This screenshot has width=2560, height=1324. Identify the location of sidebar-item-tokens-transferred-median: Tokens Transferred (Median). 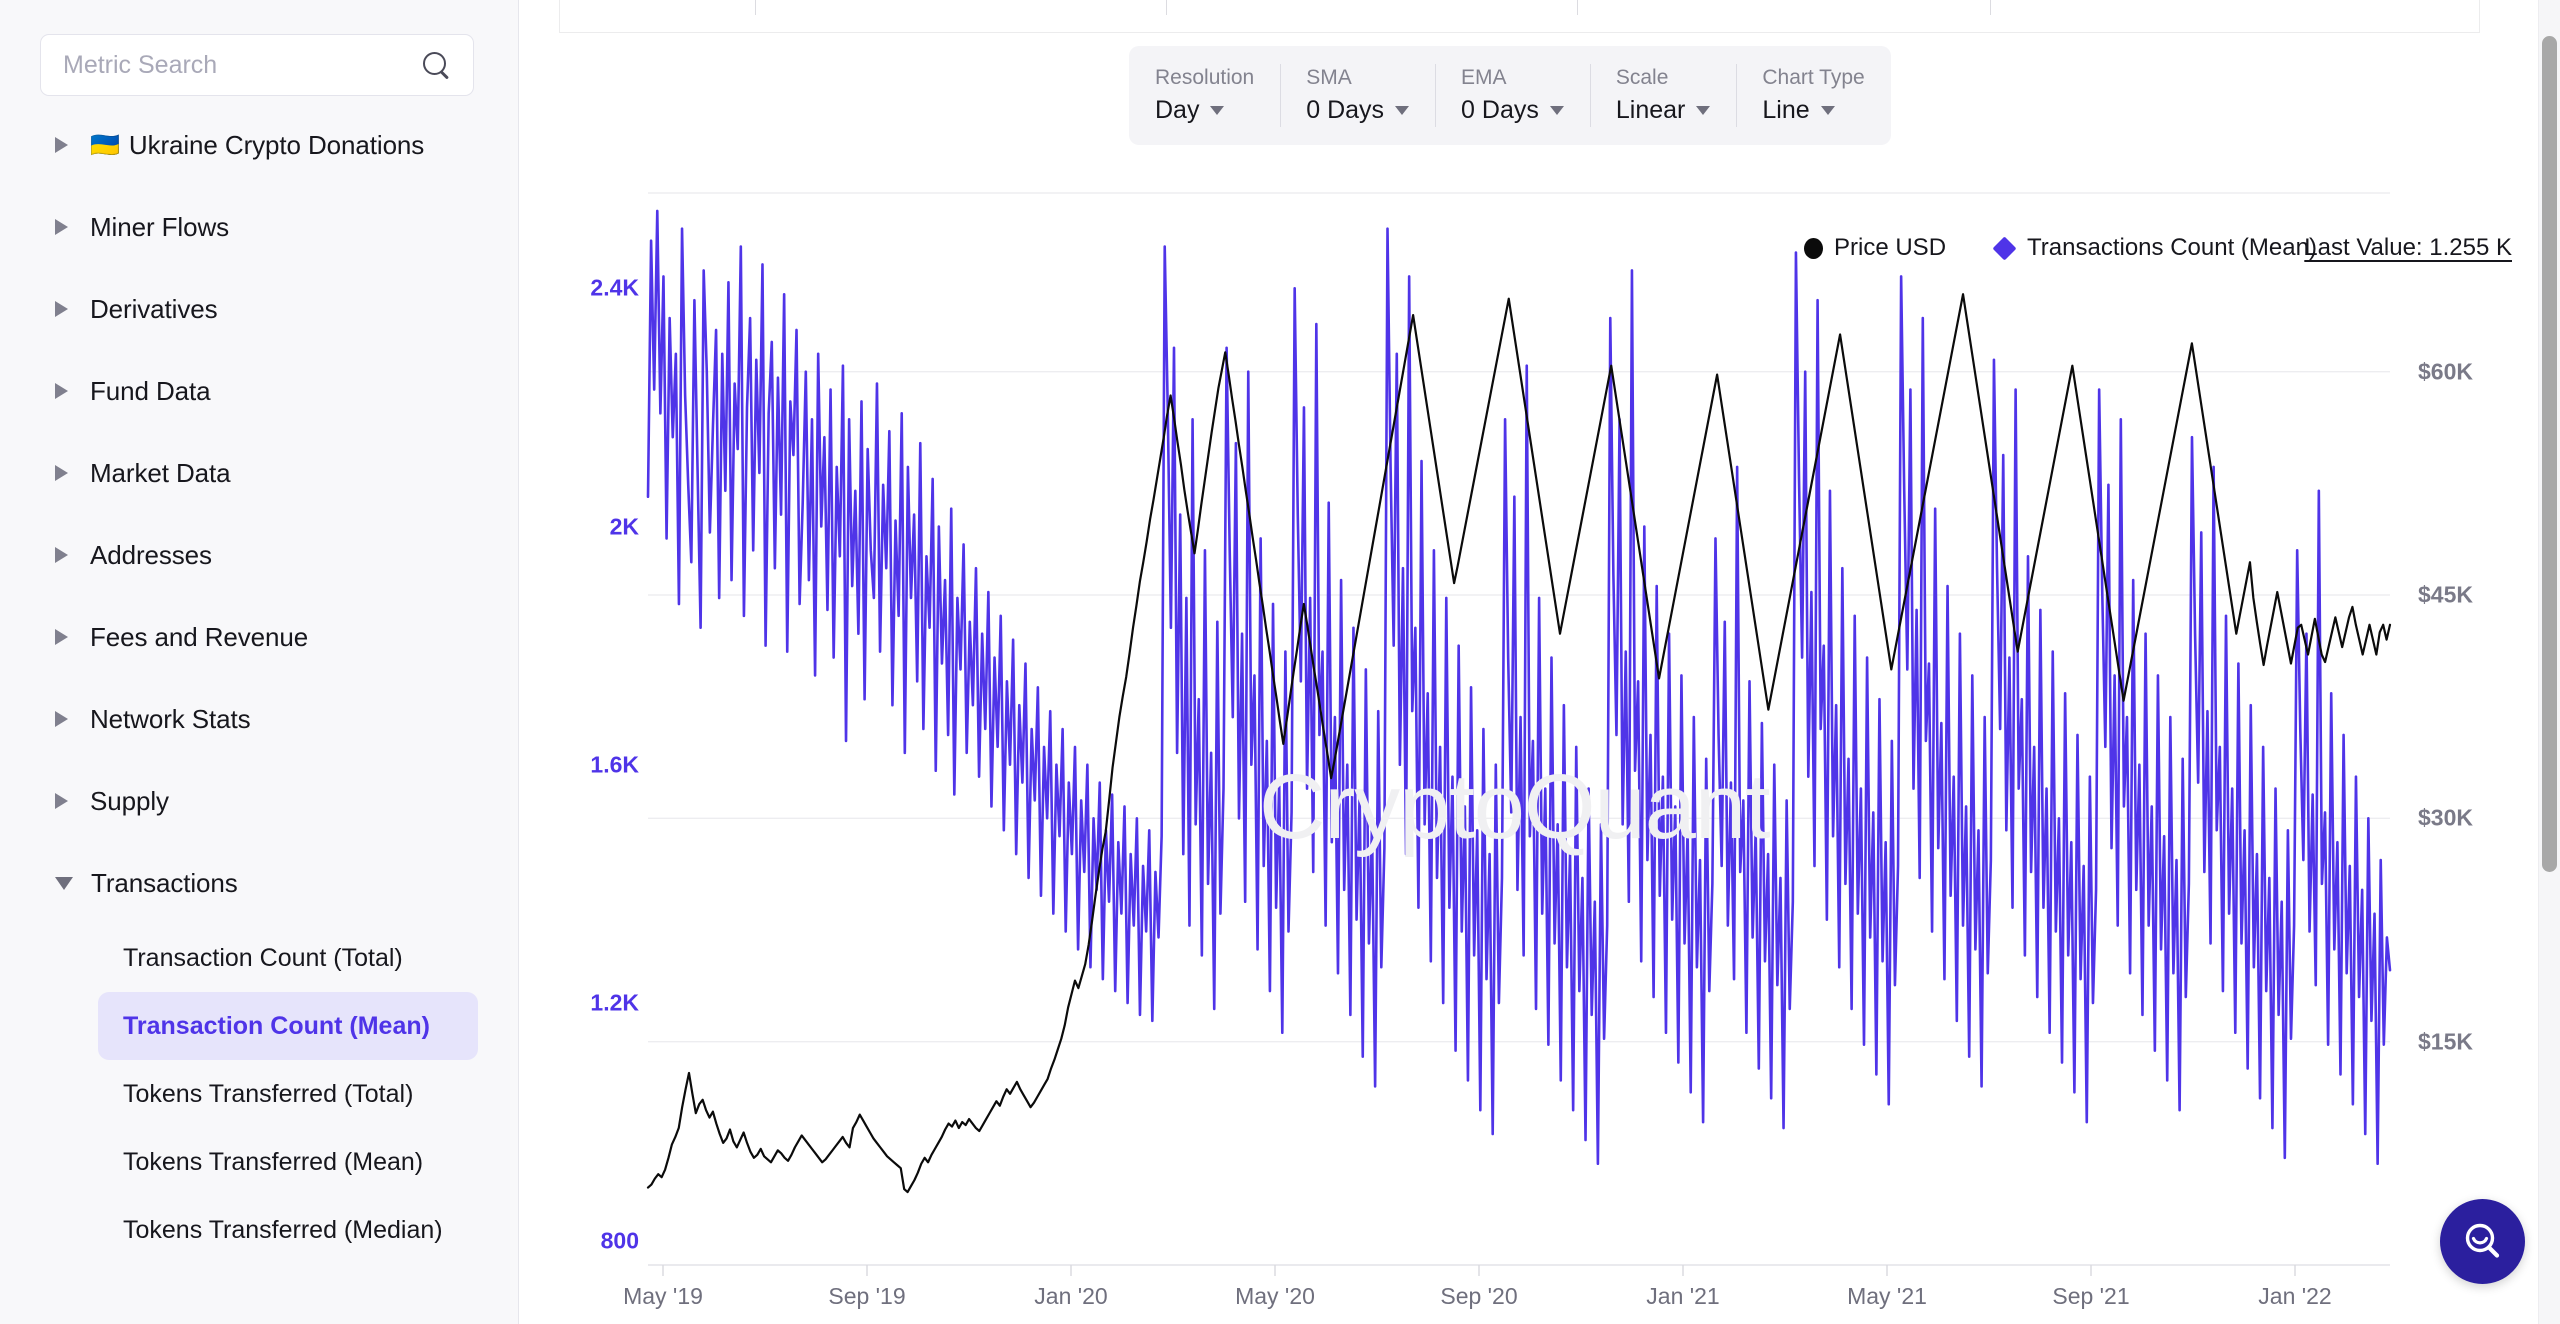
(288, 1230).